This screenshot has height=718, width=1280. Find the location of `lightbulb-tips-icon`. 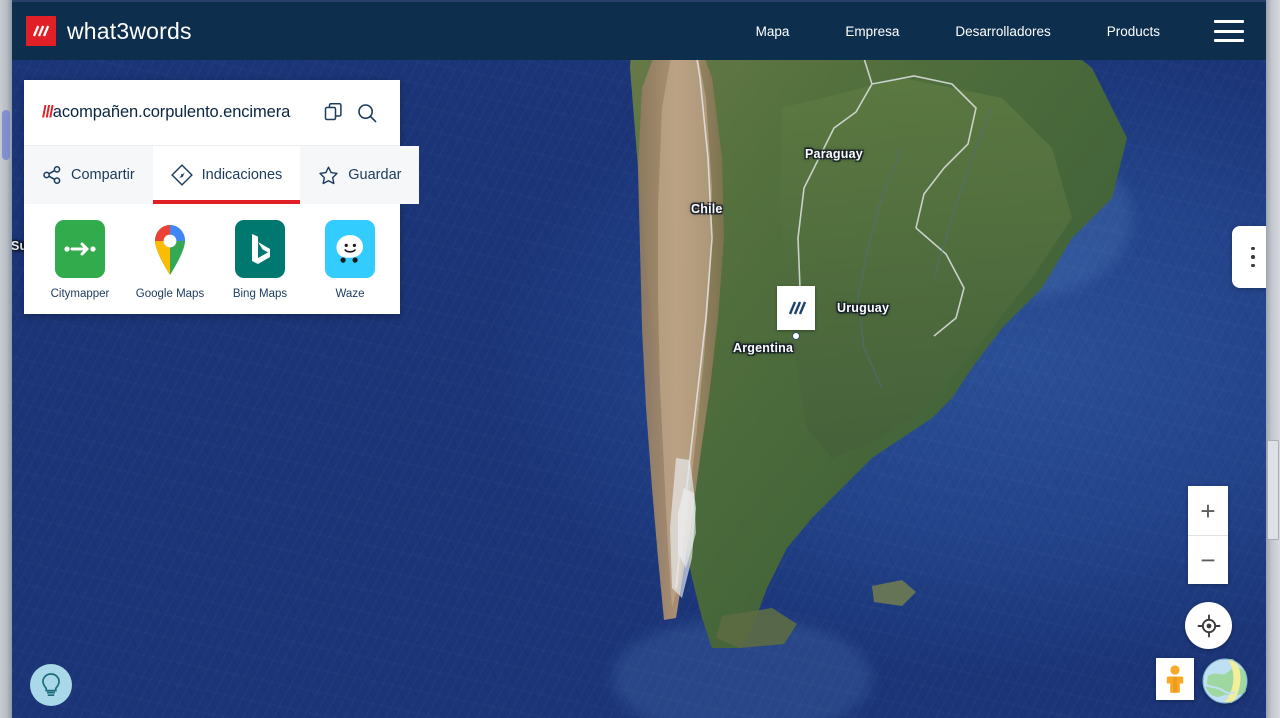

lightbulb-tips-icon is located at coordinates (51, 684).